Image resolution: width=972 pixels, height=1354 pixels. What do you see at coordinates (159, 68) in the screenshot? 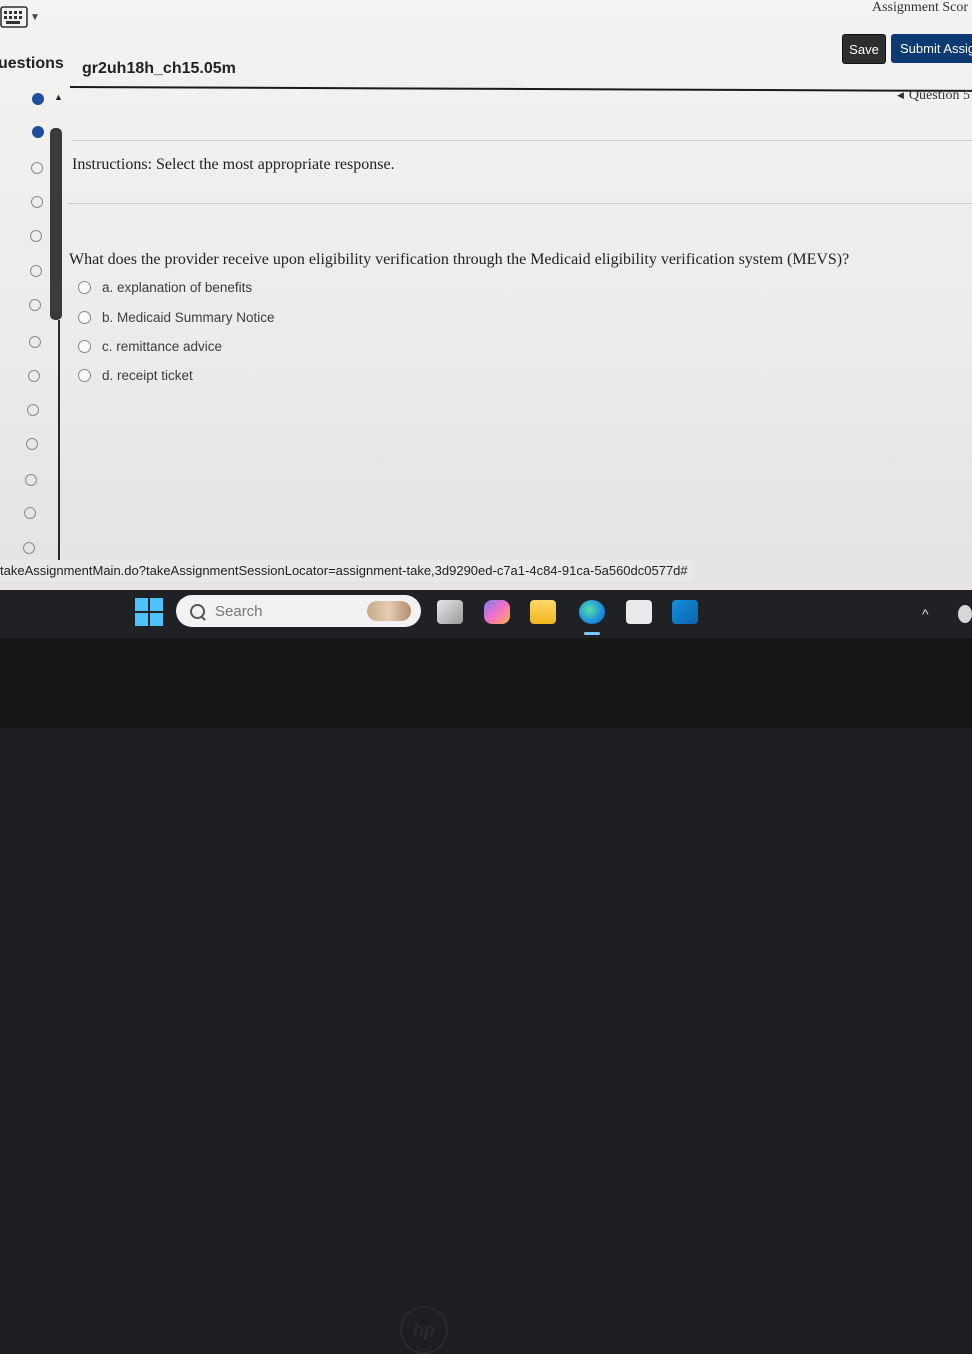
I see `assignment-title: gr2uh18h_ch15.05m` at bounding box center [159, 68].